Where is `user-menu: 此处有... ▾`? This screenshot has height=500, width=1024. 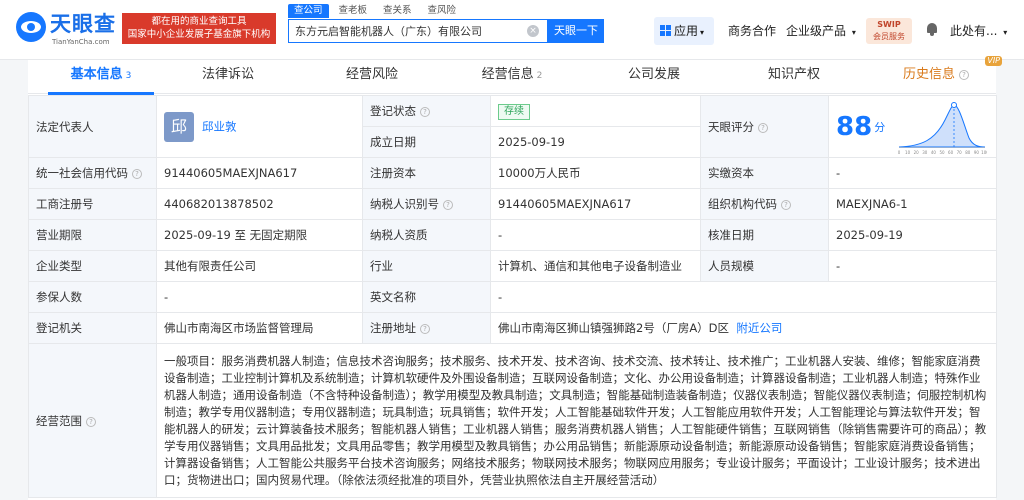
user-menu: 此处有... ▾ is located at coordinates (978, 31).